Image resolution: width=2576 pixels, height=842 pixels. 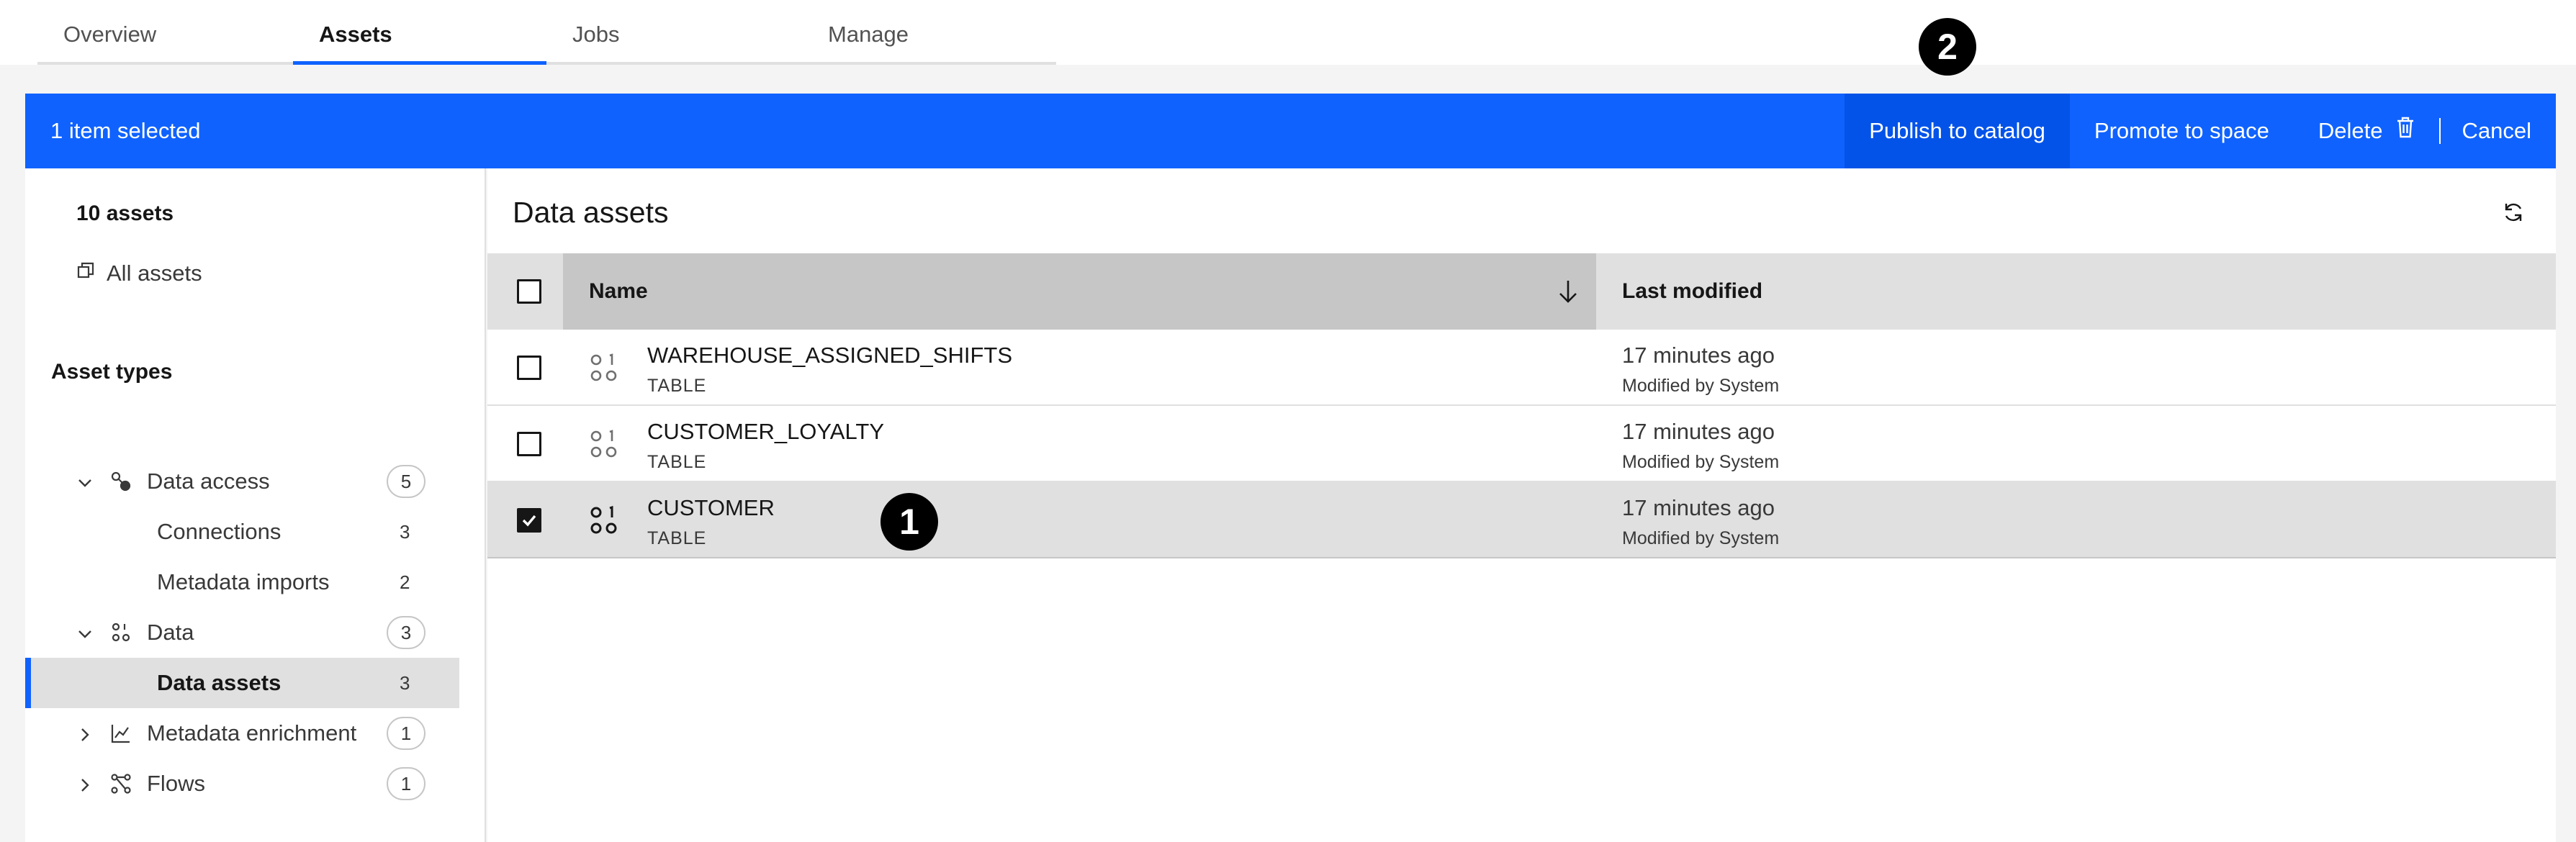 I want to click on tab-manage: Manage, so click(x=929, y=32).